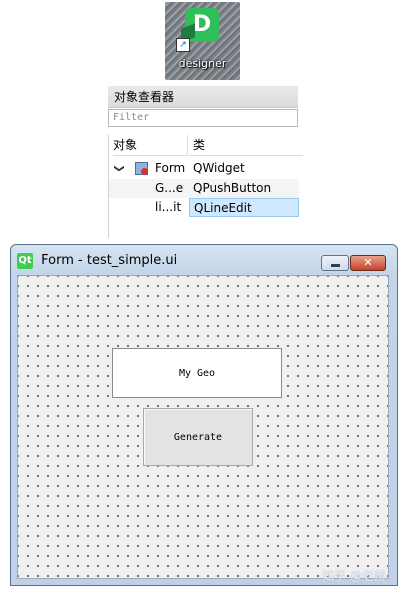 This screenshot has width=404, height=594. What do you see at coordinates (169, 188) in the screenshot?
I see `tree-object-name: G...e` at bounding box center [169, 188].